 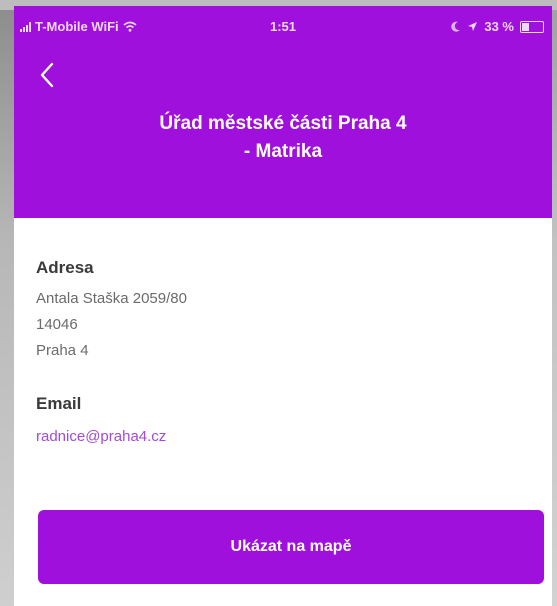 I want to click on clock: 1:51, so click(x=283, y=26).